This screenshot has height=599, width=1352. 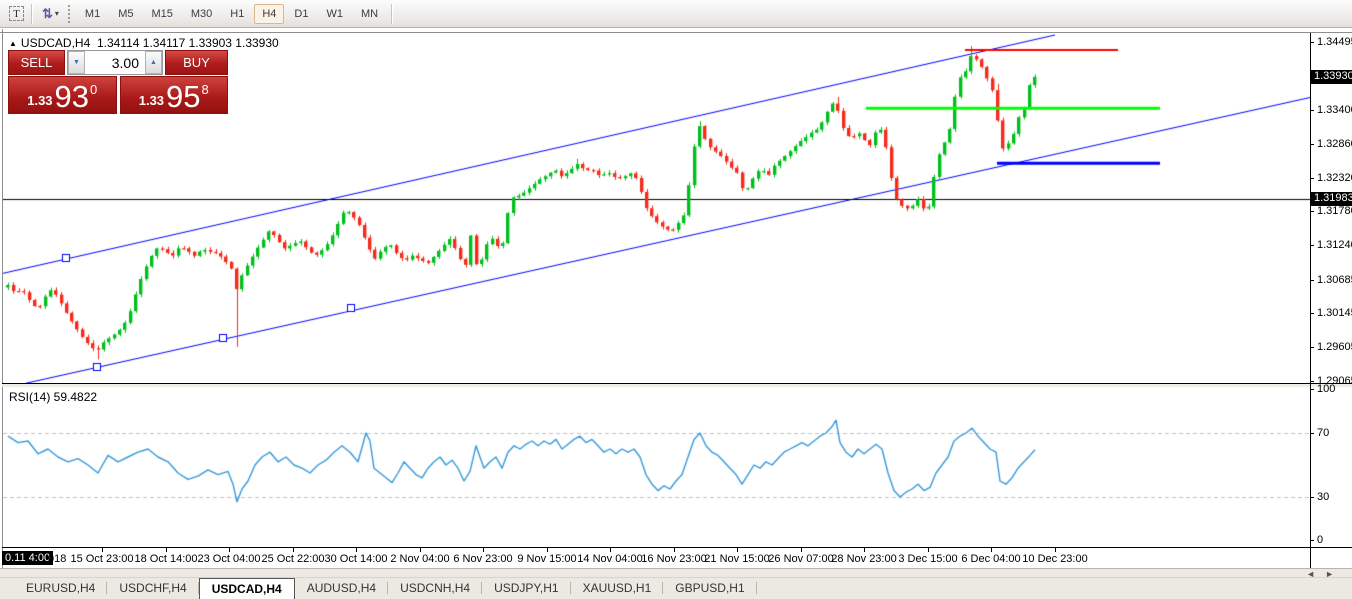 What do you see at coordinates (94, 89) in the screenshot?
I see `sell-price-pipette: 0` at bounding box center [94, 89].